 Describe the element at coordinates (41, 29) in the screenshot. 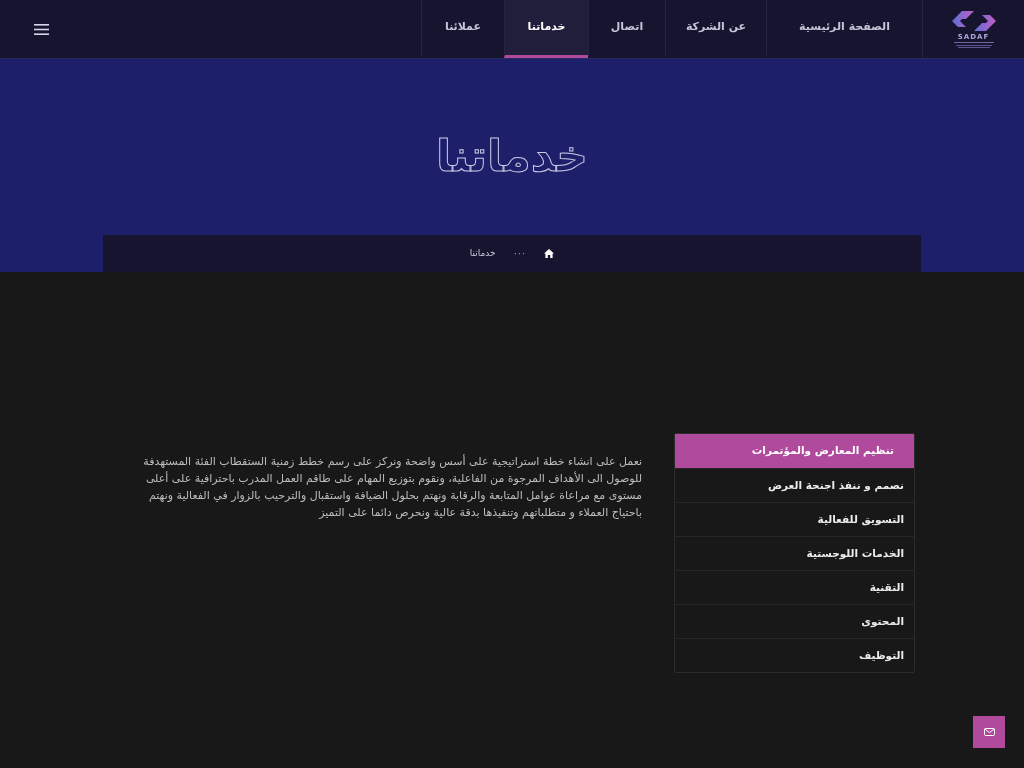

I see `menu-icon` at that location.